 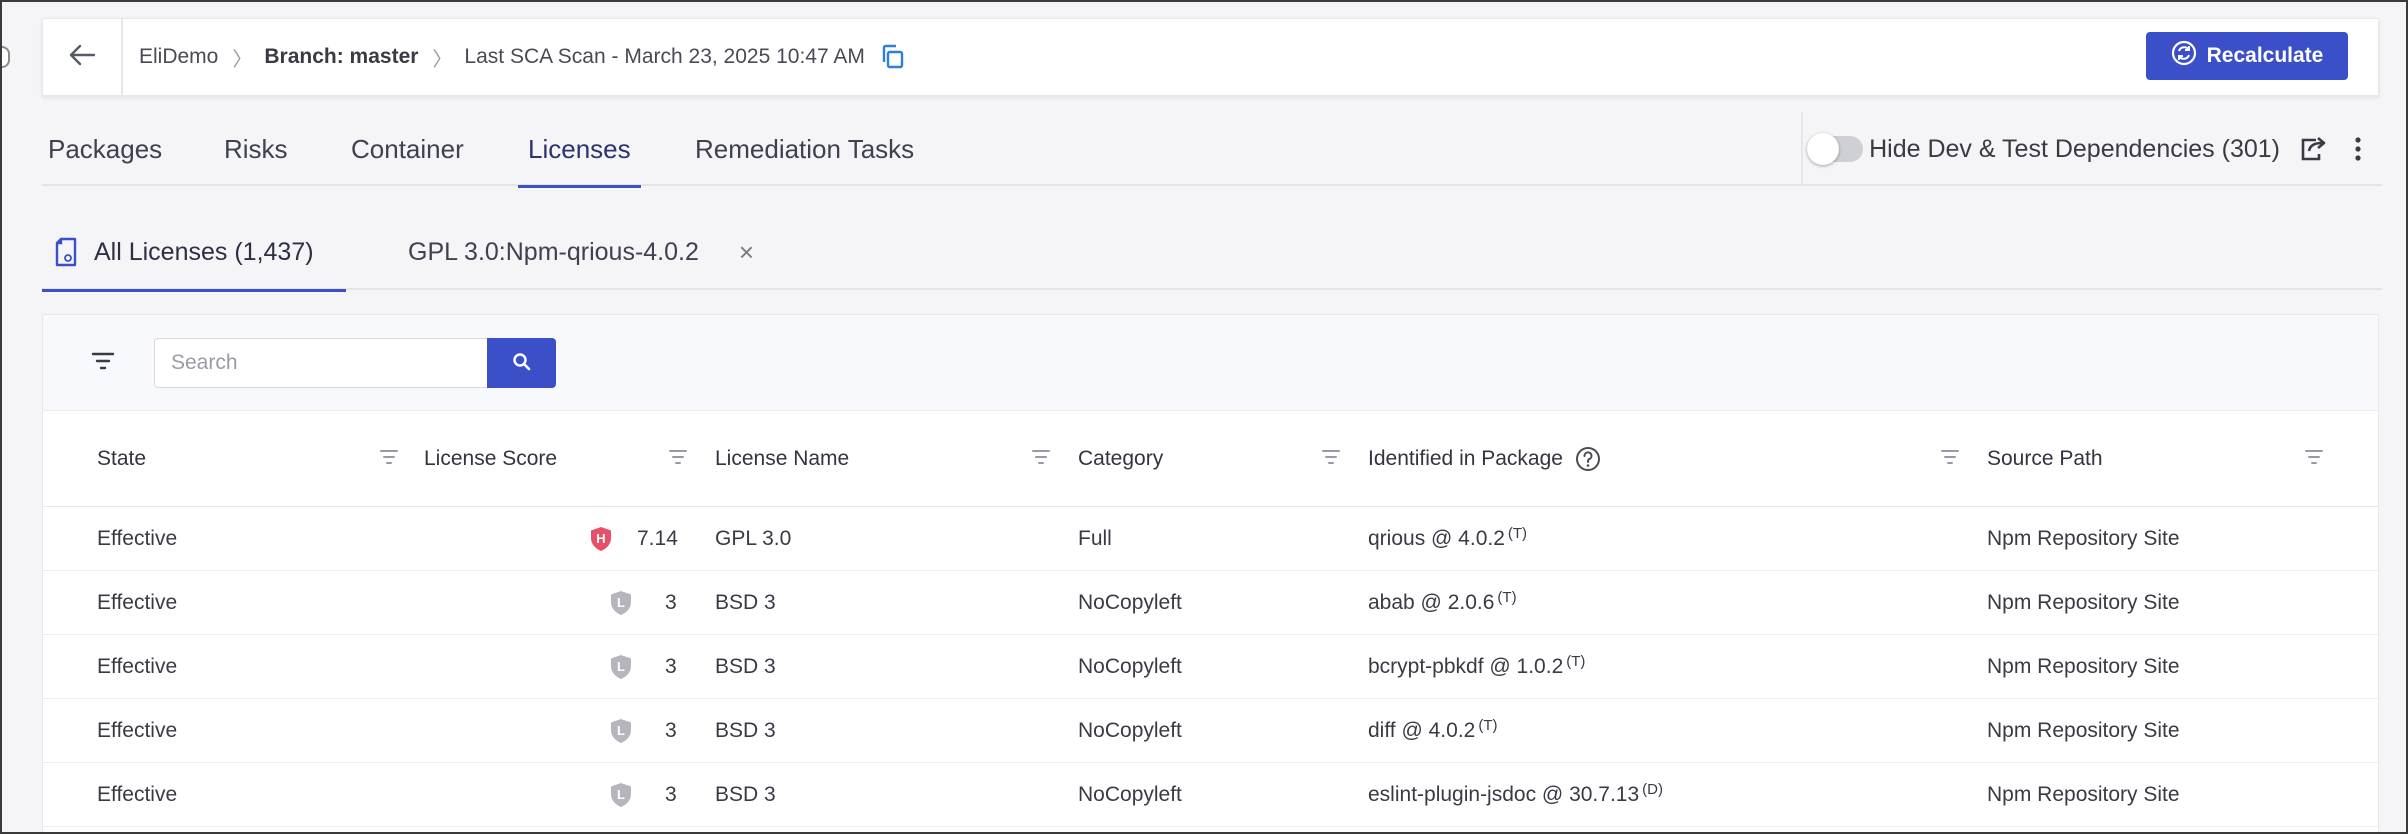 I want to click on search-button, so click(x=521, y=363).